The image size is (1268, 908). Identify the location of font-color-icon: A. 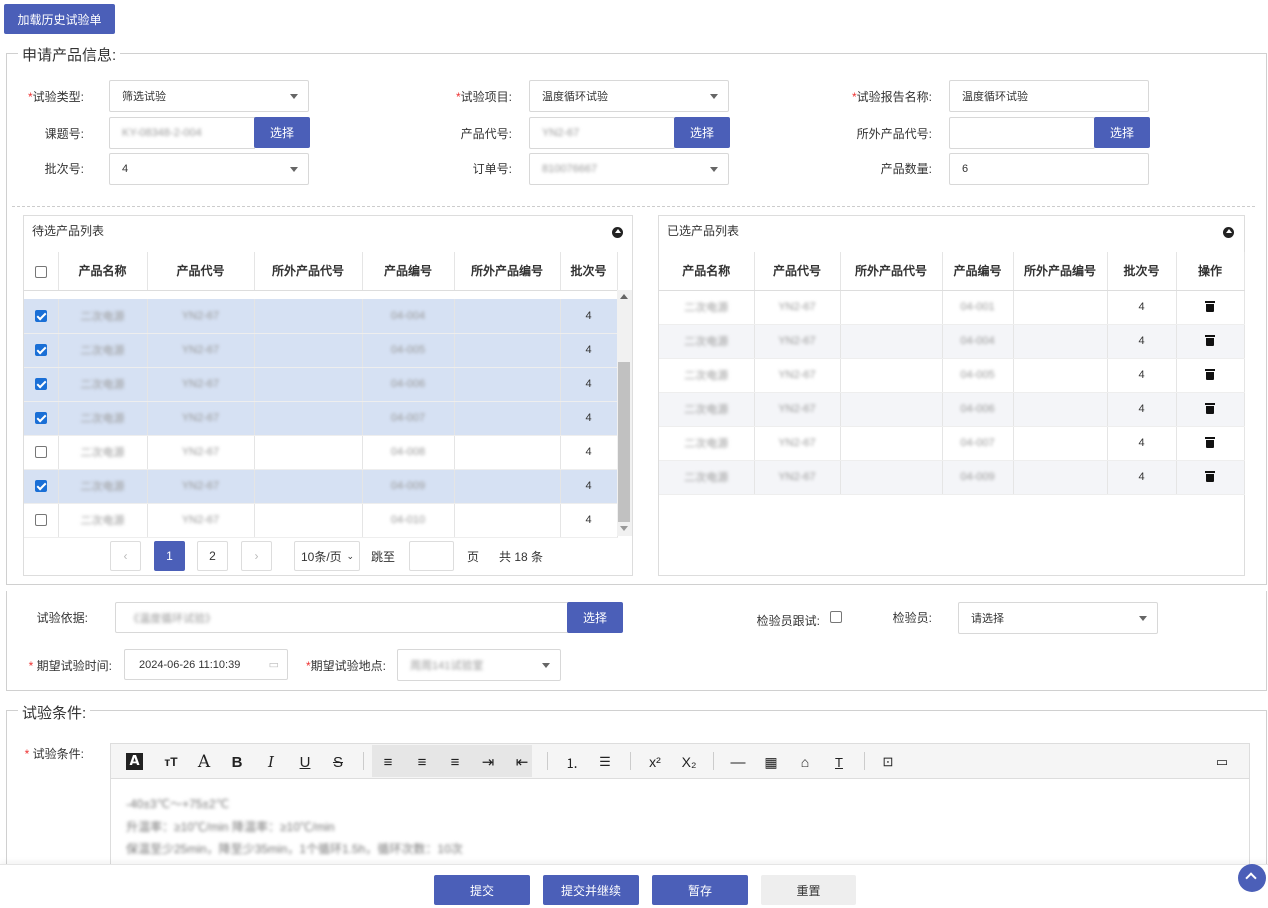
(134, 761).